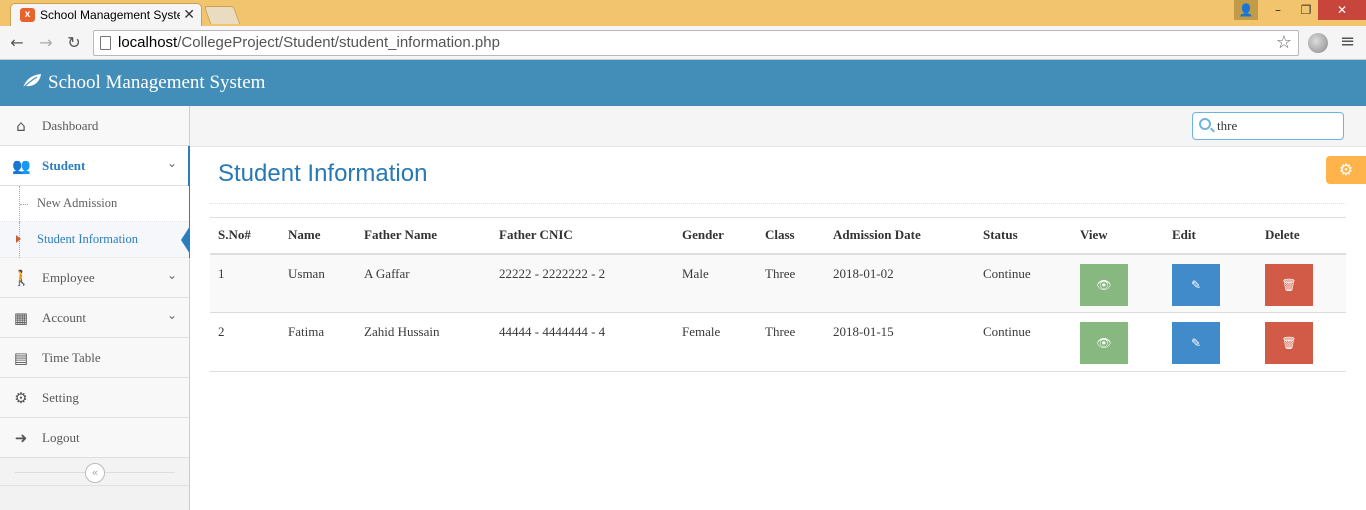 The width and height of the screenshot is (1366, 510). Describe the element at coordinates (900, 342) in the screenshot. I see `cell-admission-date: 2018-01-15` at that location.